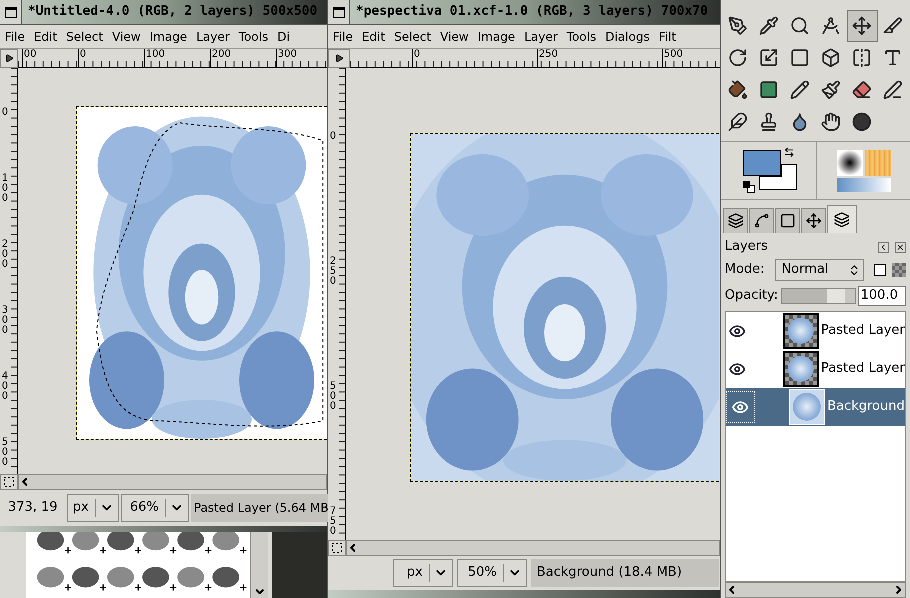  What do you see at coordinates (768, 26) in the screenshot?
I see `eyedropper-icon` at bounding box center [768, 26].